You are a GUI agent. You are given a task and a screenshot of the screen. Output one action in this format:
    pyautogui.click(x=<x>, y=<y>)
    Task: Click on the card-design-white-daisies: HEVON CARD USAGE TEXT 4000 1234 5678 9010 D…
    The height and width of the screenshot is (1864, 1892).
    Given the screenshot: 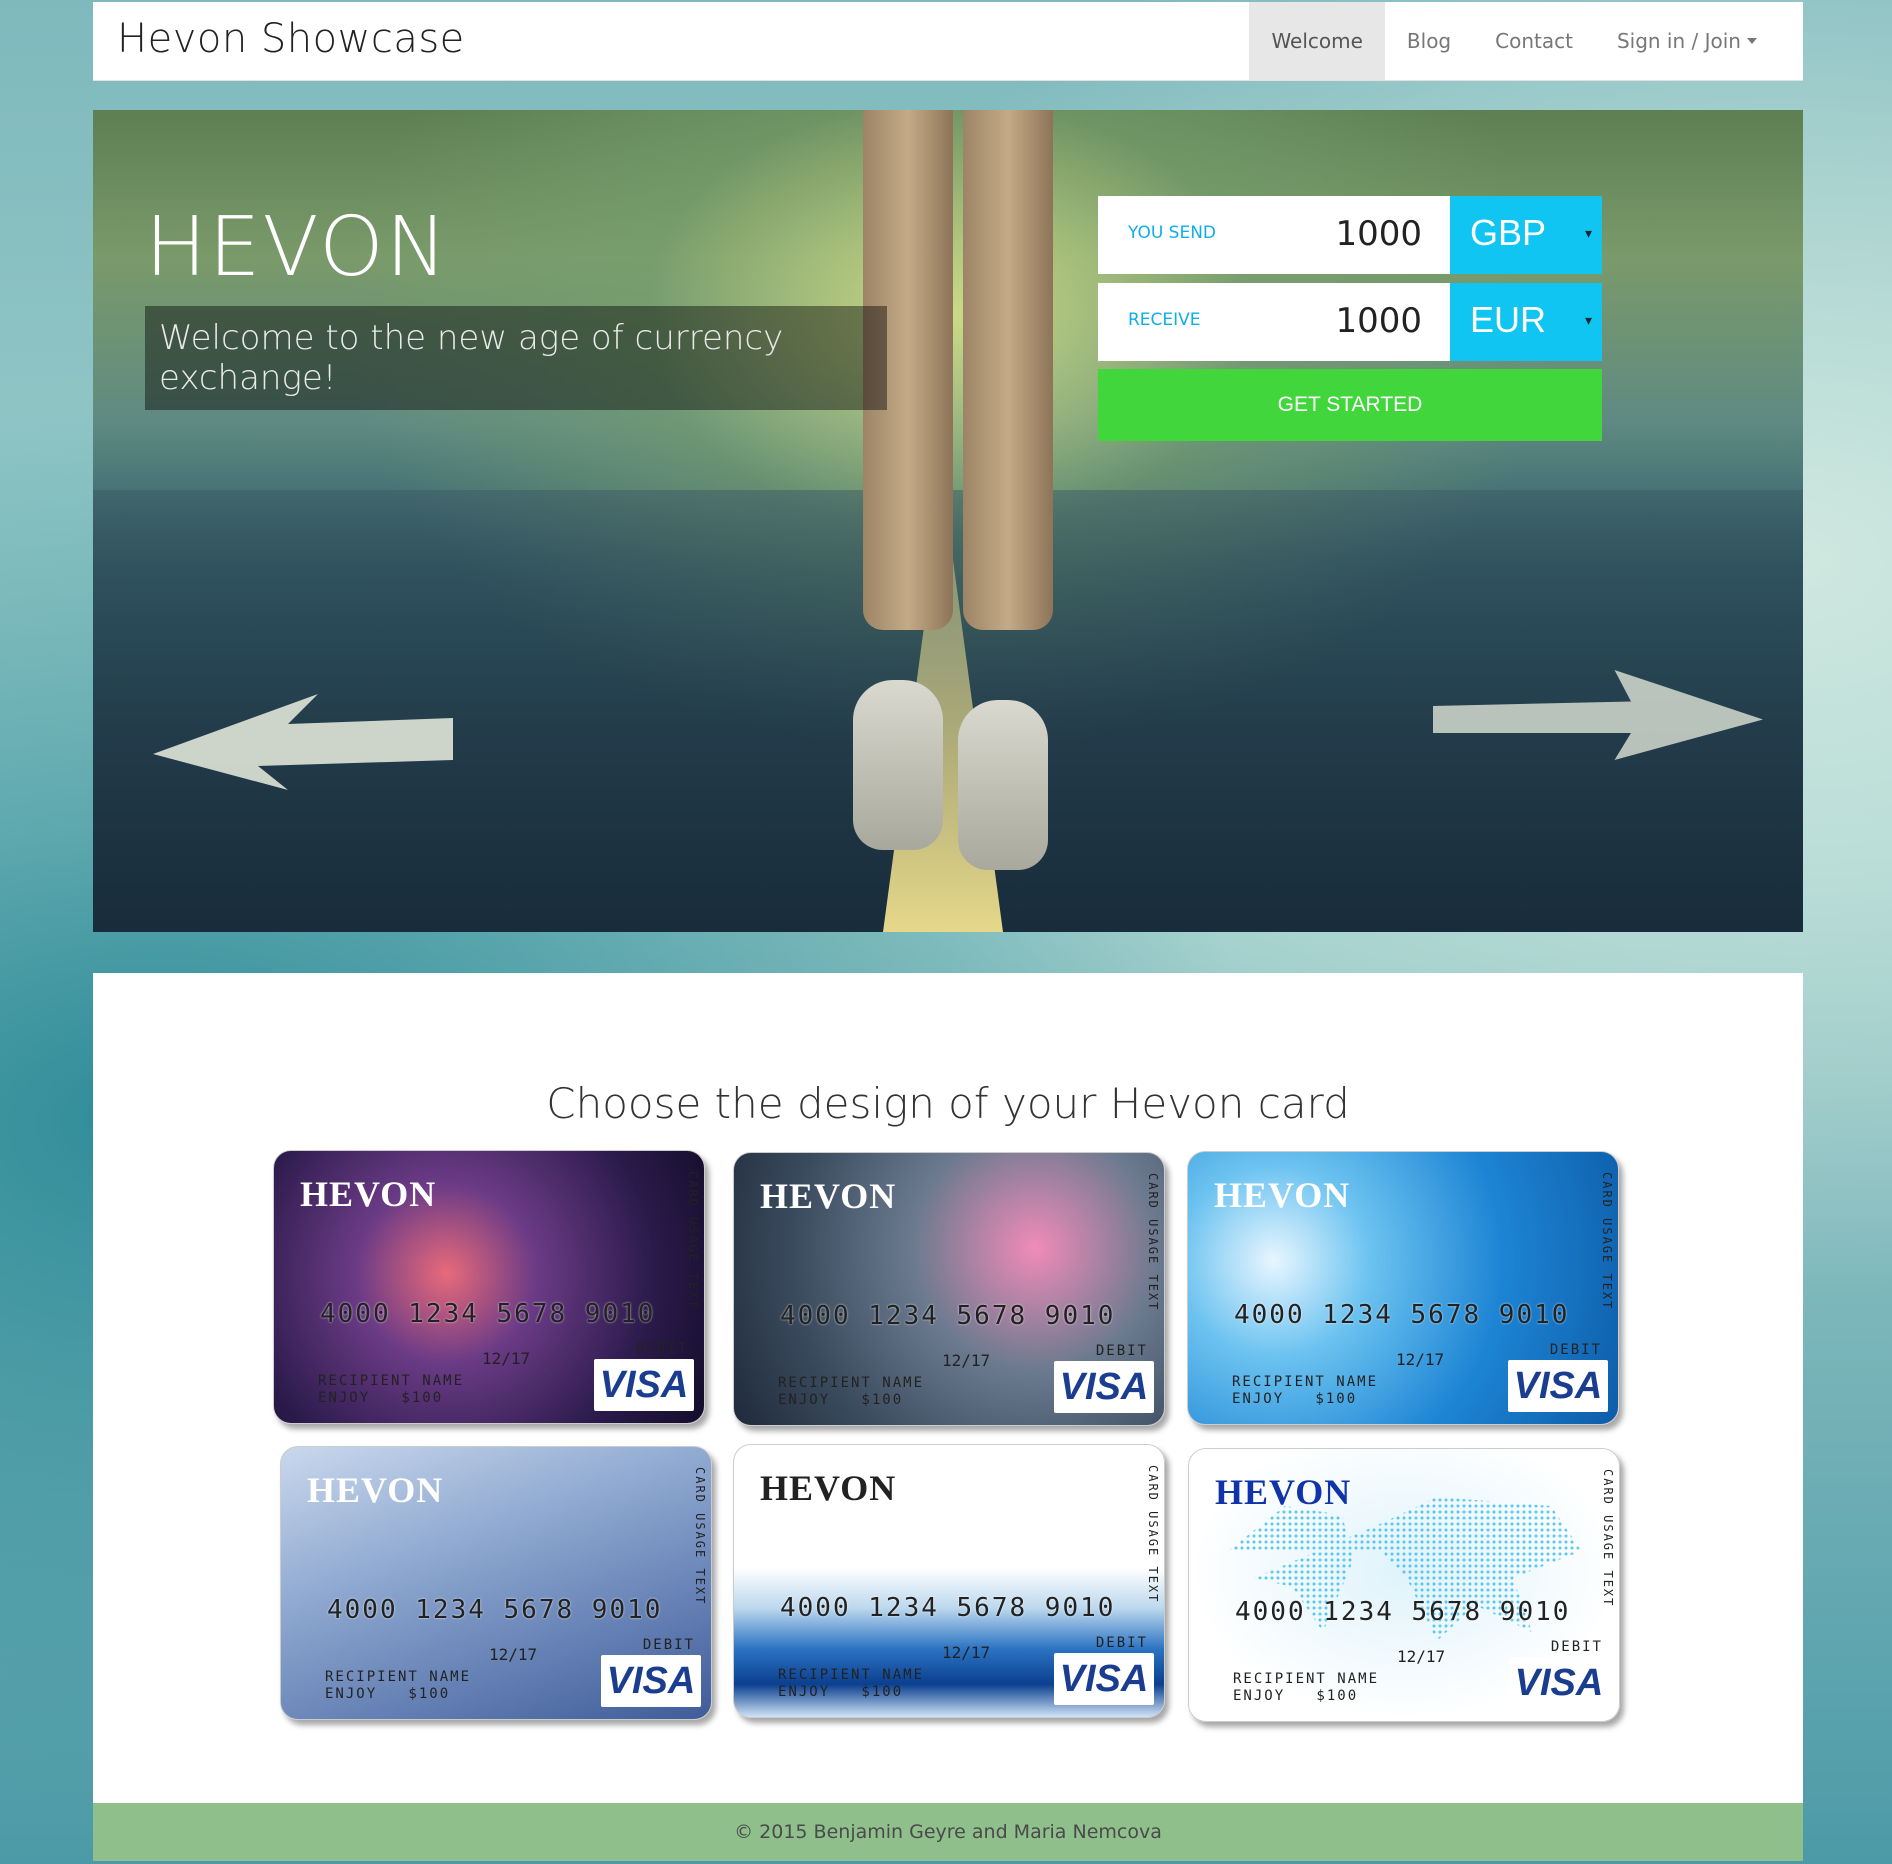 What is the action you would take?
    pyautogui.click(x=496, y=1583)
    